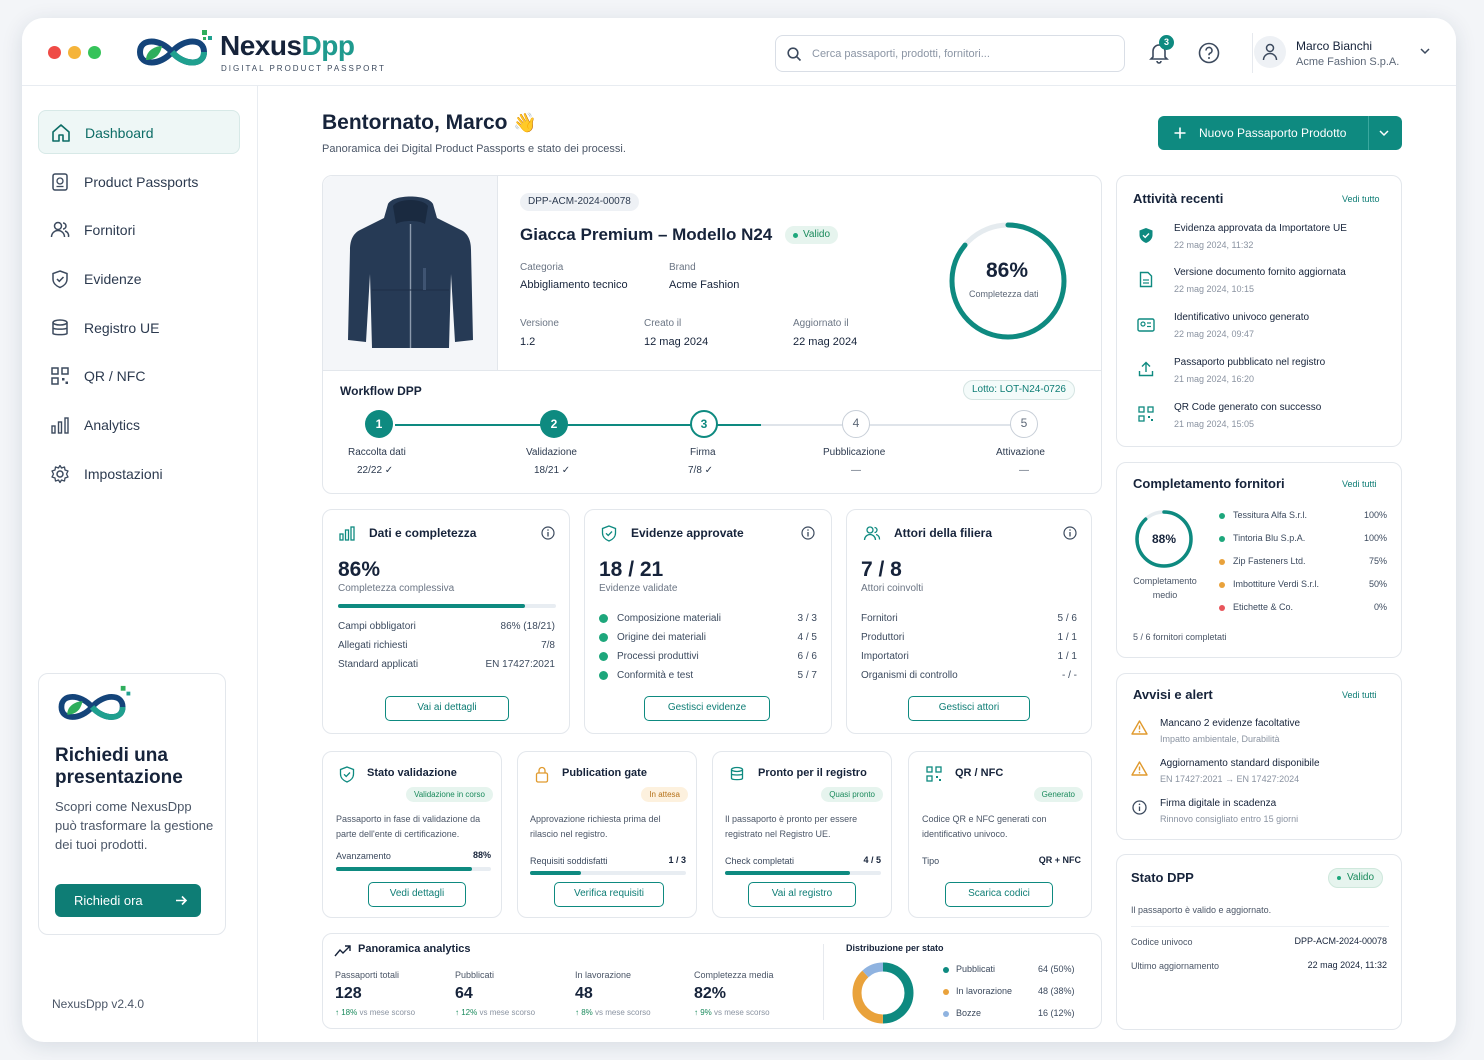 The height and width of the screenshot is (1060, 1484). What do you see at coordinates (1173, 694) in the screenshot?
I see `card-title: Avvisi e alert` at bounding box center [1173, 694].